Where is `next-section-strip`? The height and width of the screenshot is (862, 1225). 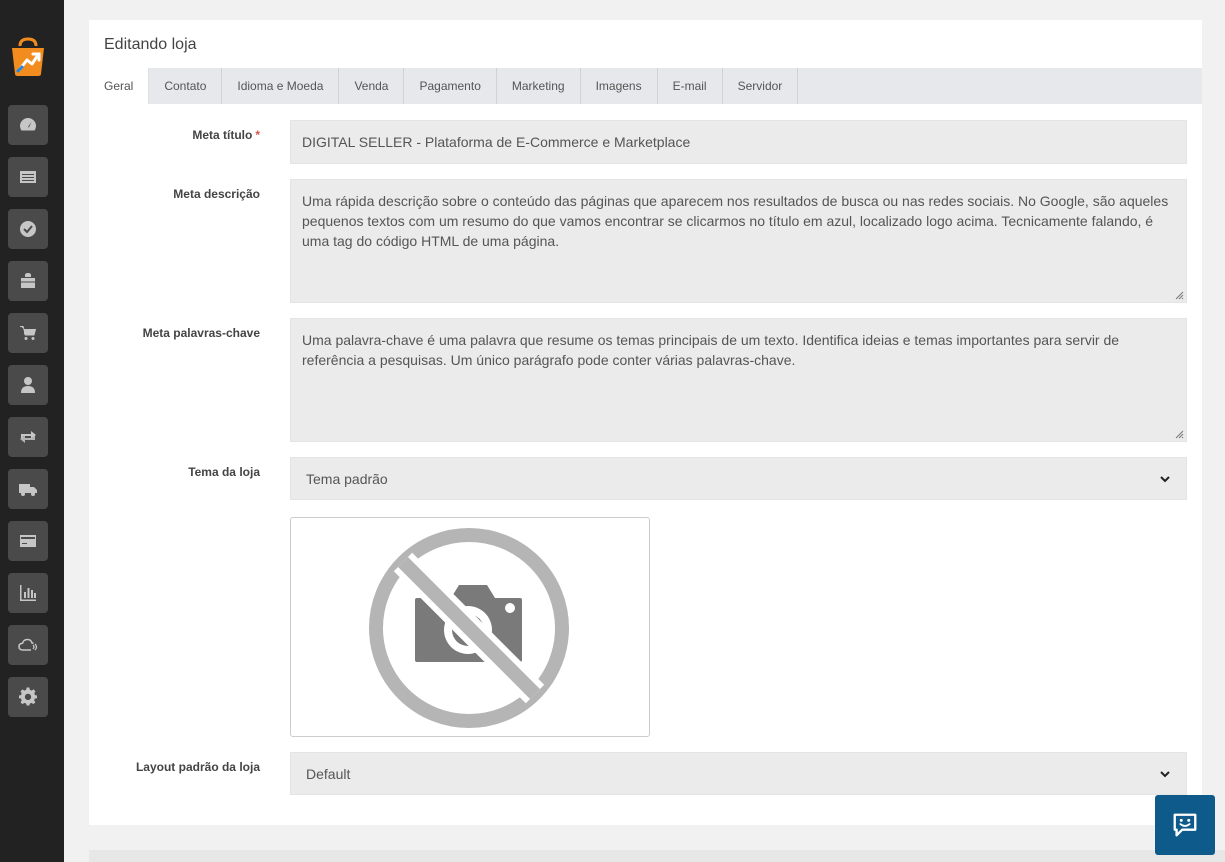 next-section-strip is located at coordinates (657, 856).